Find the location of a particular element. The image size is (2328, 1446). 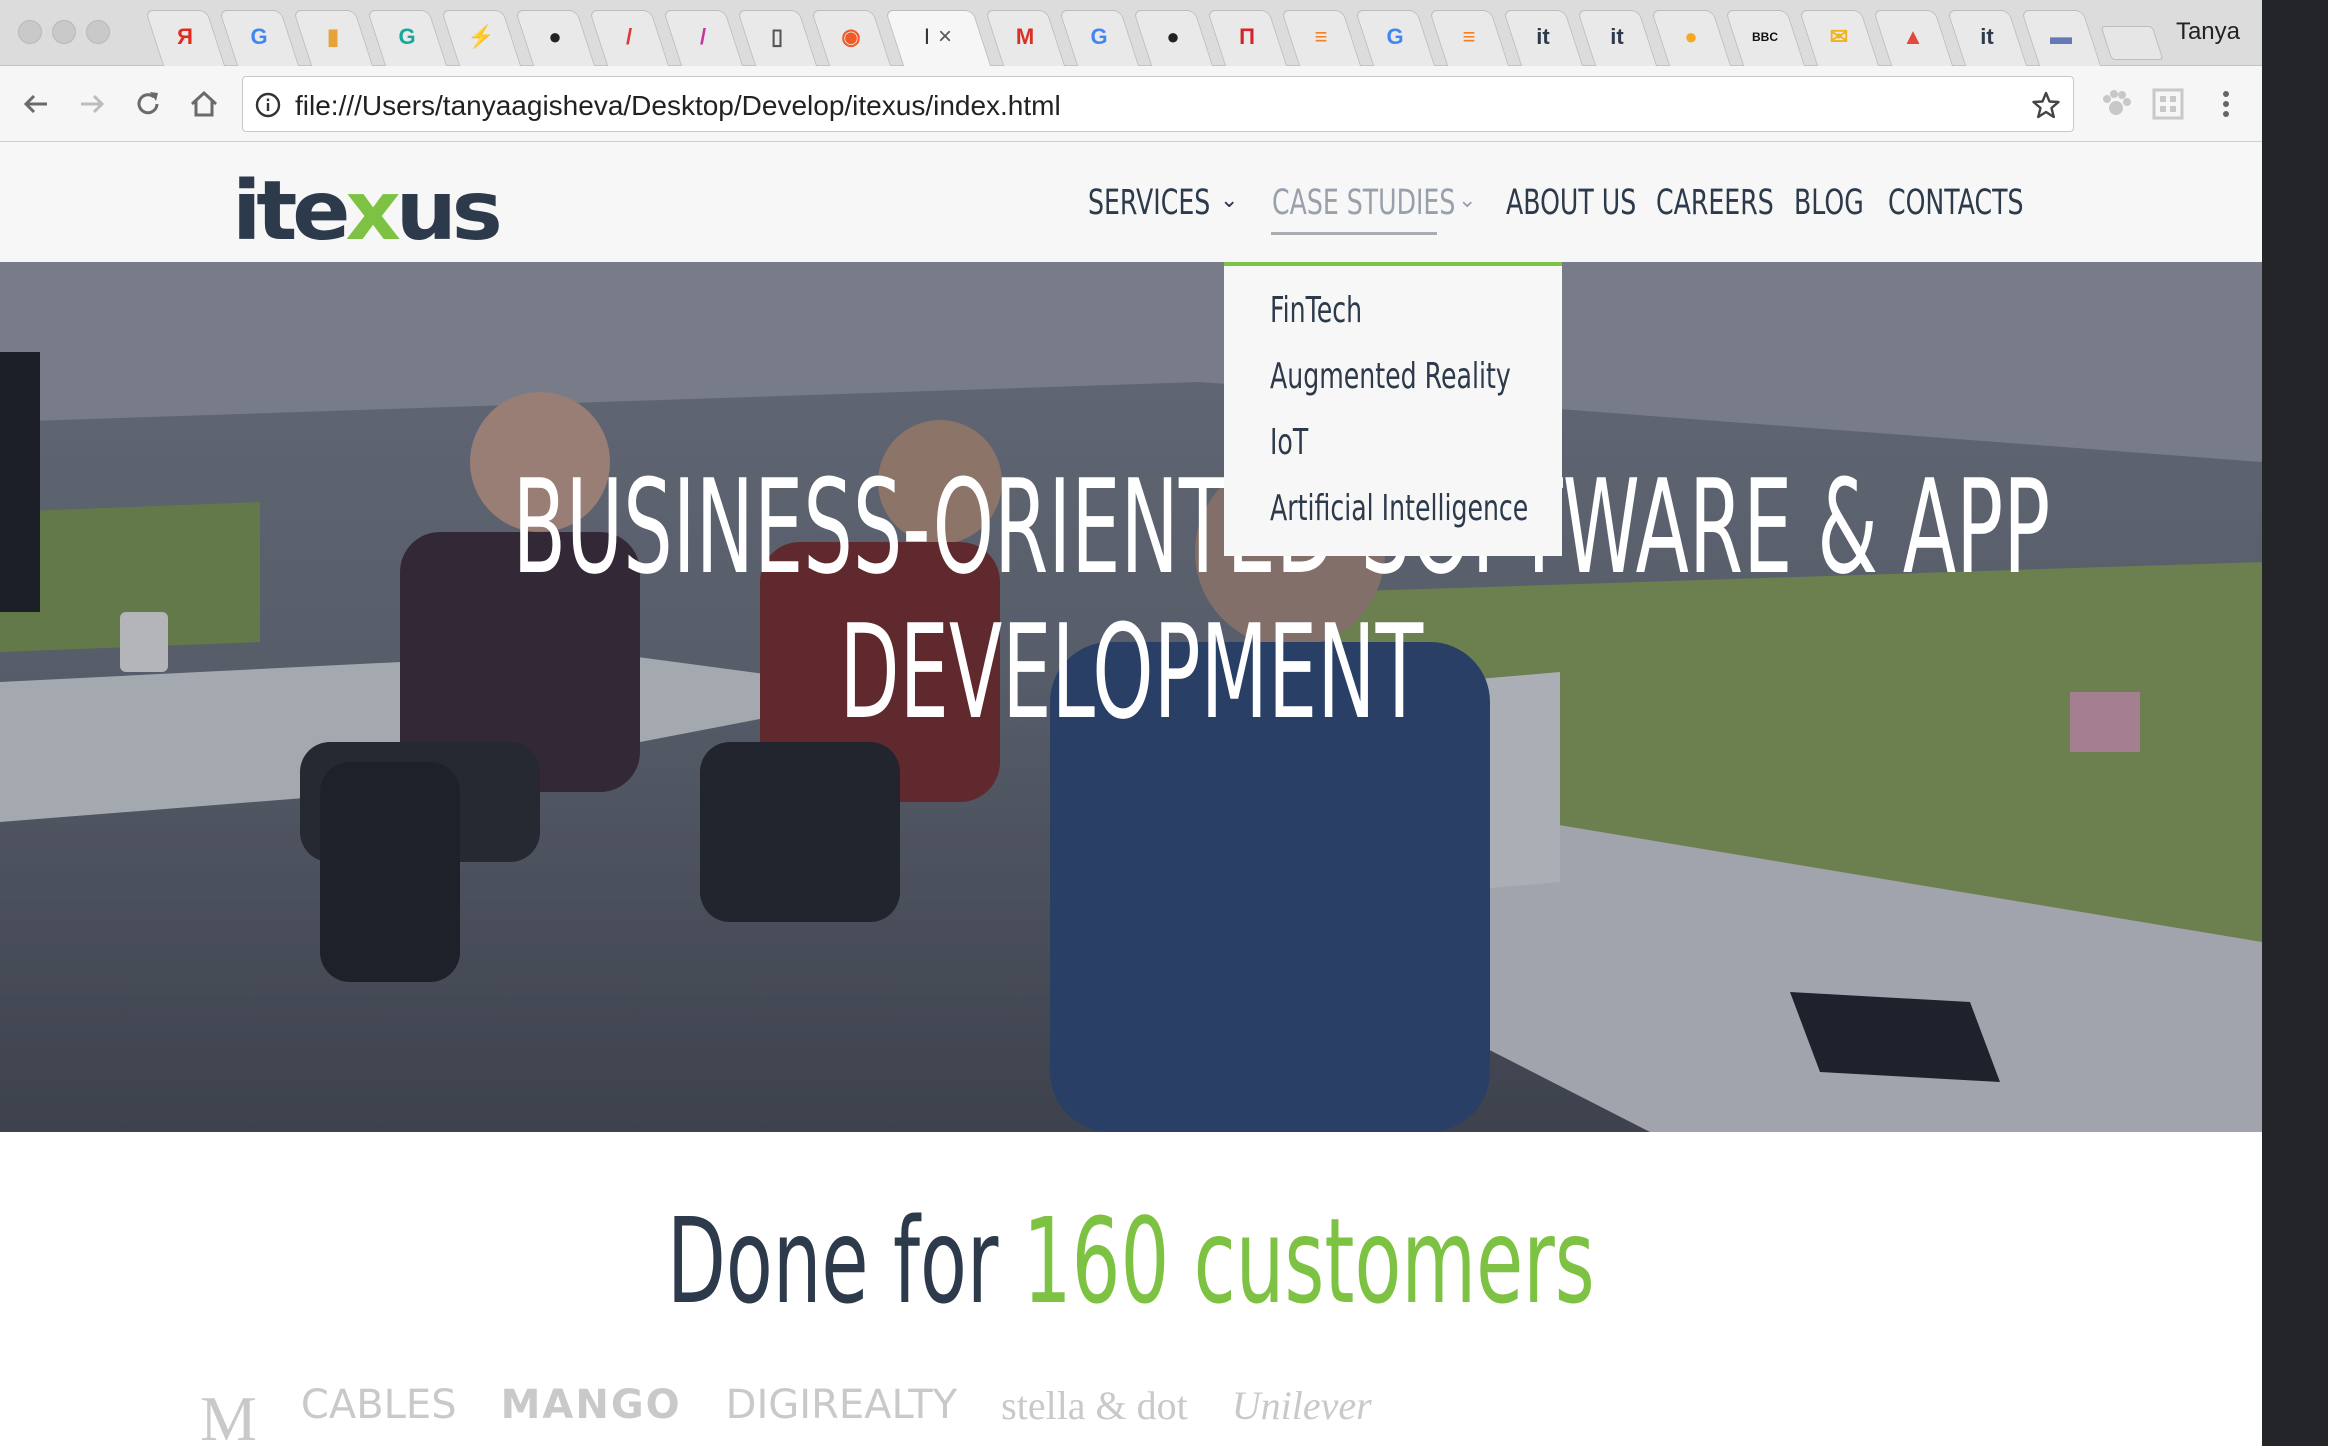

bookmark-star-icon is located at coordinates (2046, 105).